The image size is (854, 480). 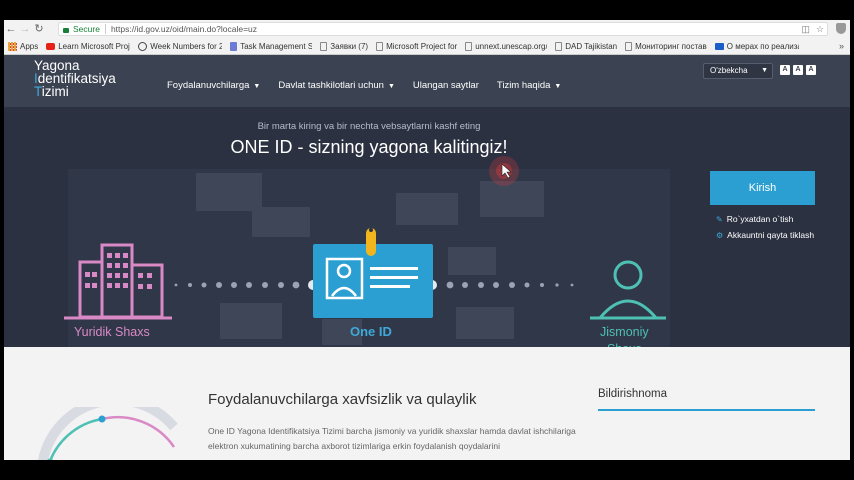 I want to click on bookmark-dad-tajikistan: DAD Tajikistan, so click(x=586, y=46).